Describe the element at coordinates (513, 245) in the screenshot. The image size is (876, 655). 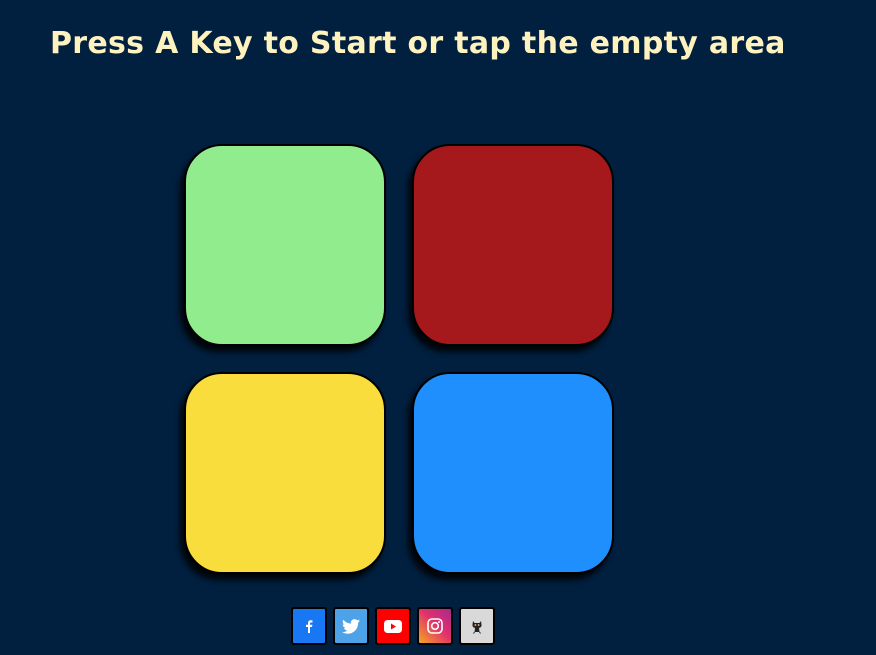
I see `red-pad` at that location.